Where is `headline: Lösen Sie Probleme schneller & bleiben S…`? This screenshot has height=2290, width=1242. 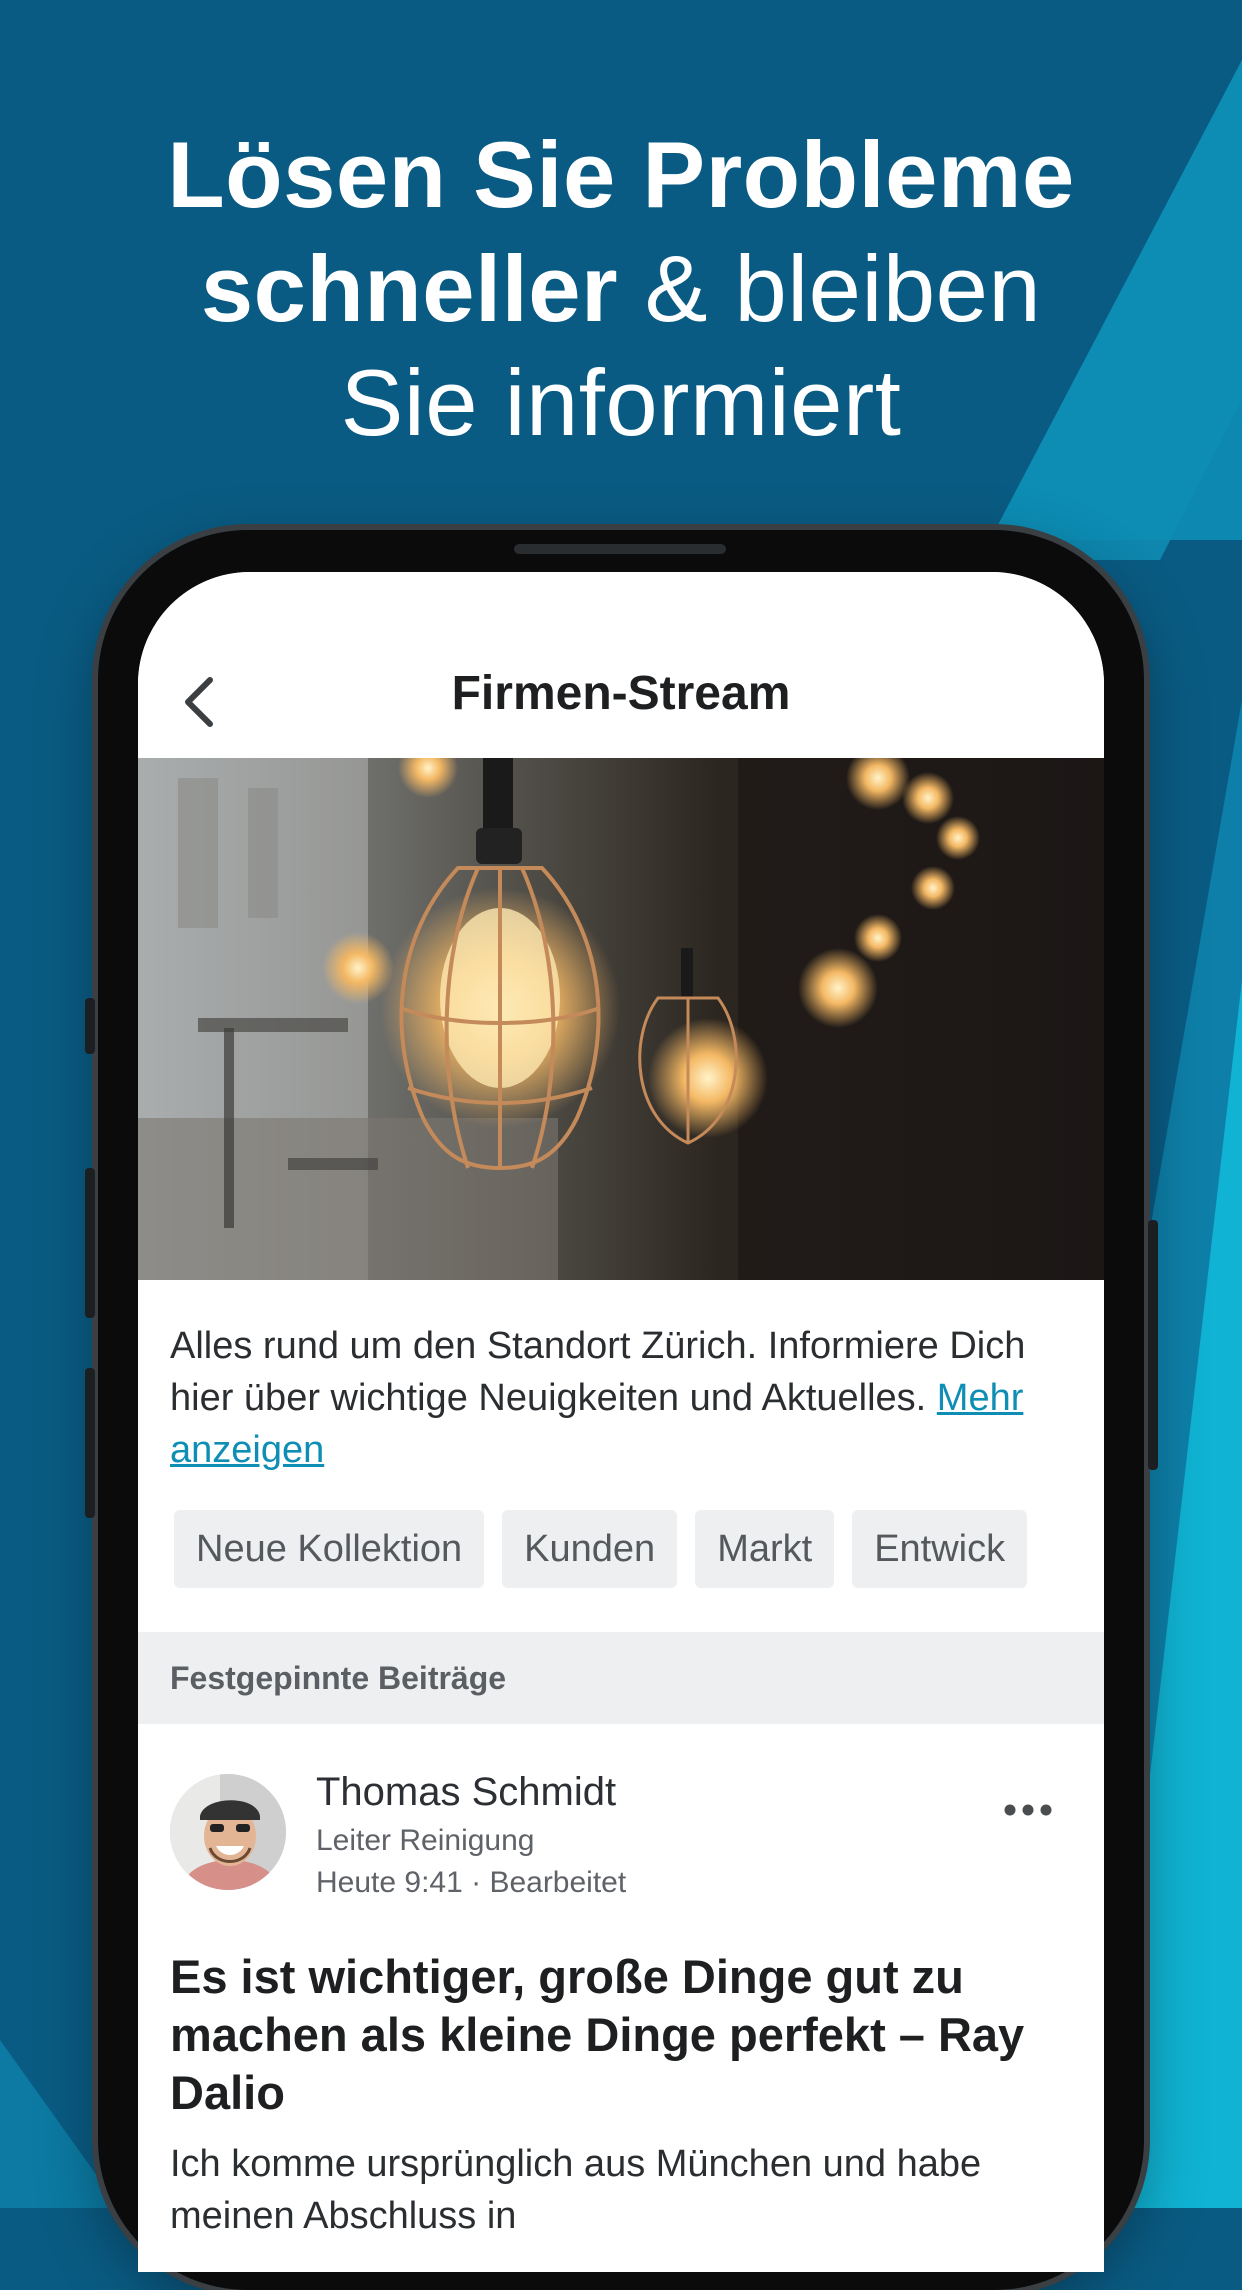
headline: Lösen Sie Probleme schneller & bleiben S… is located at coordinates (621, 289).